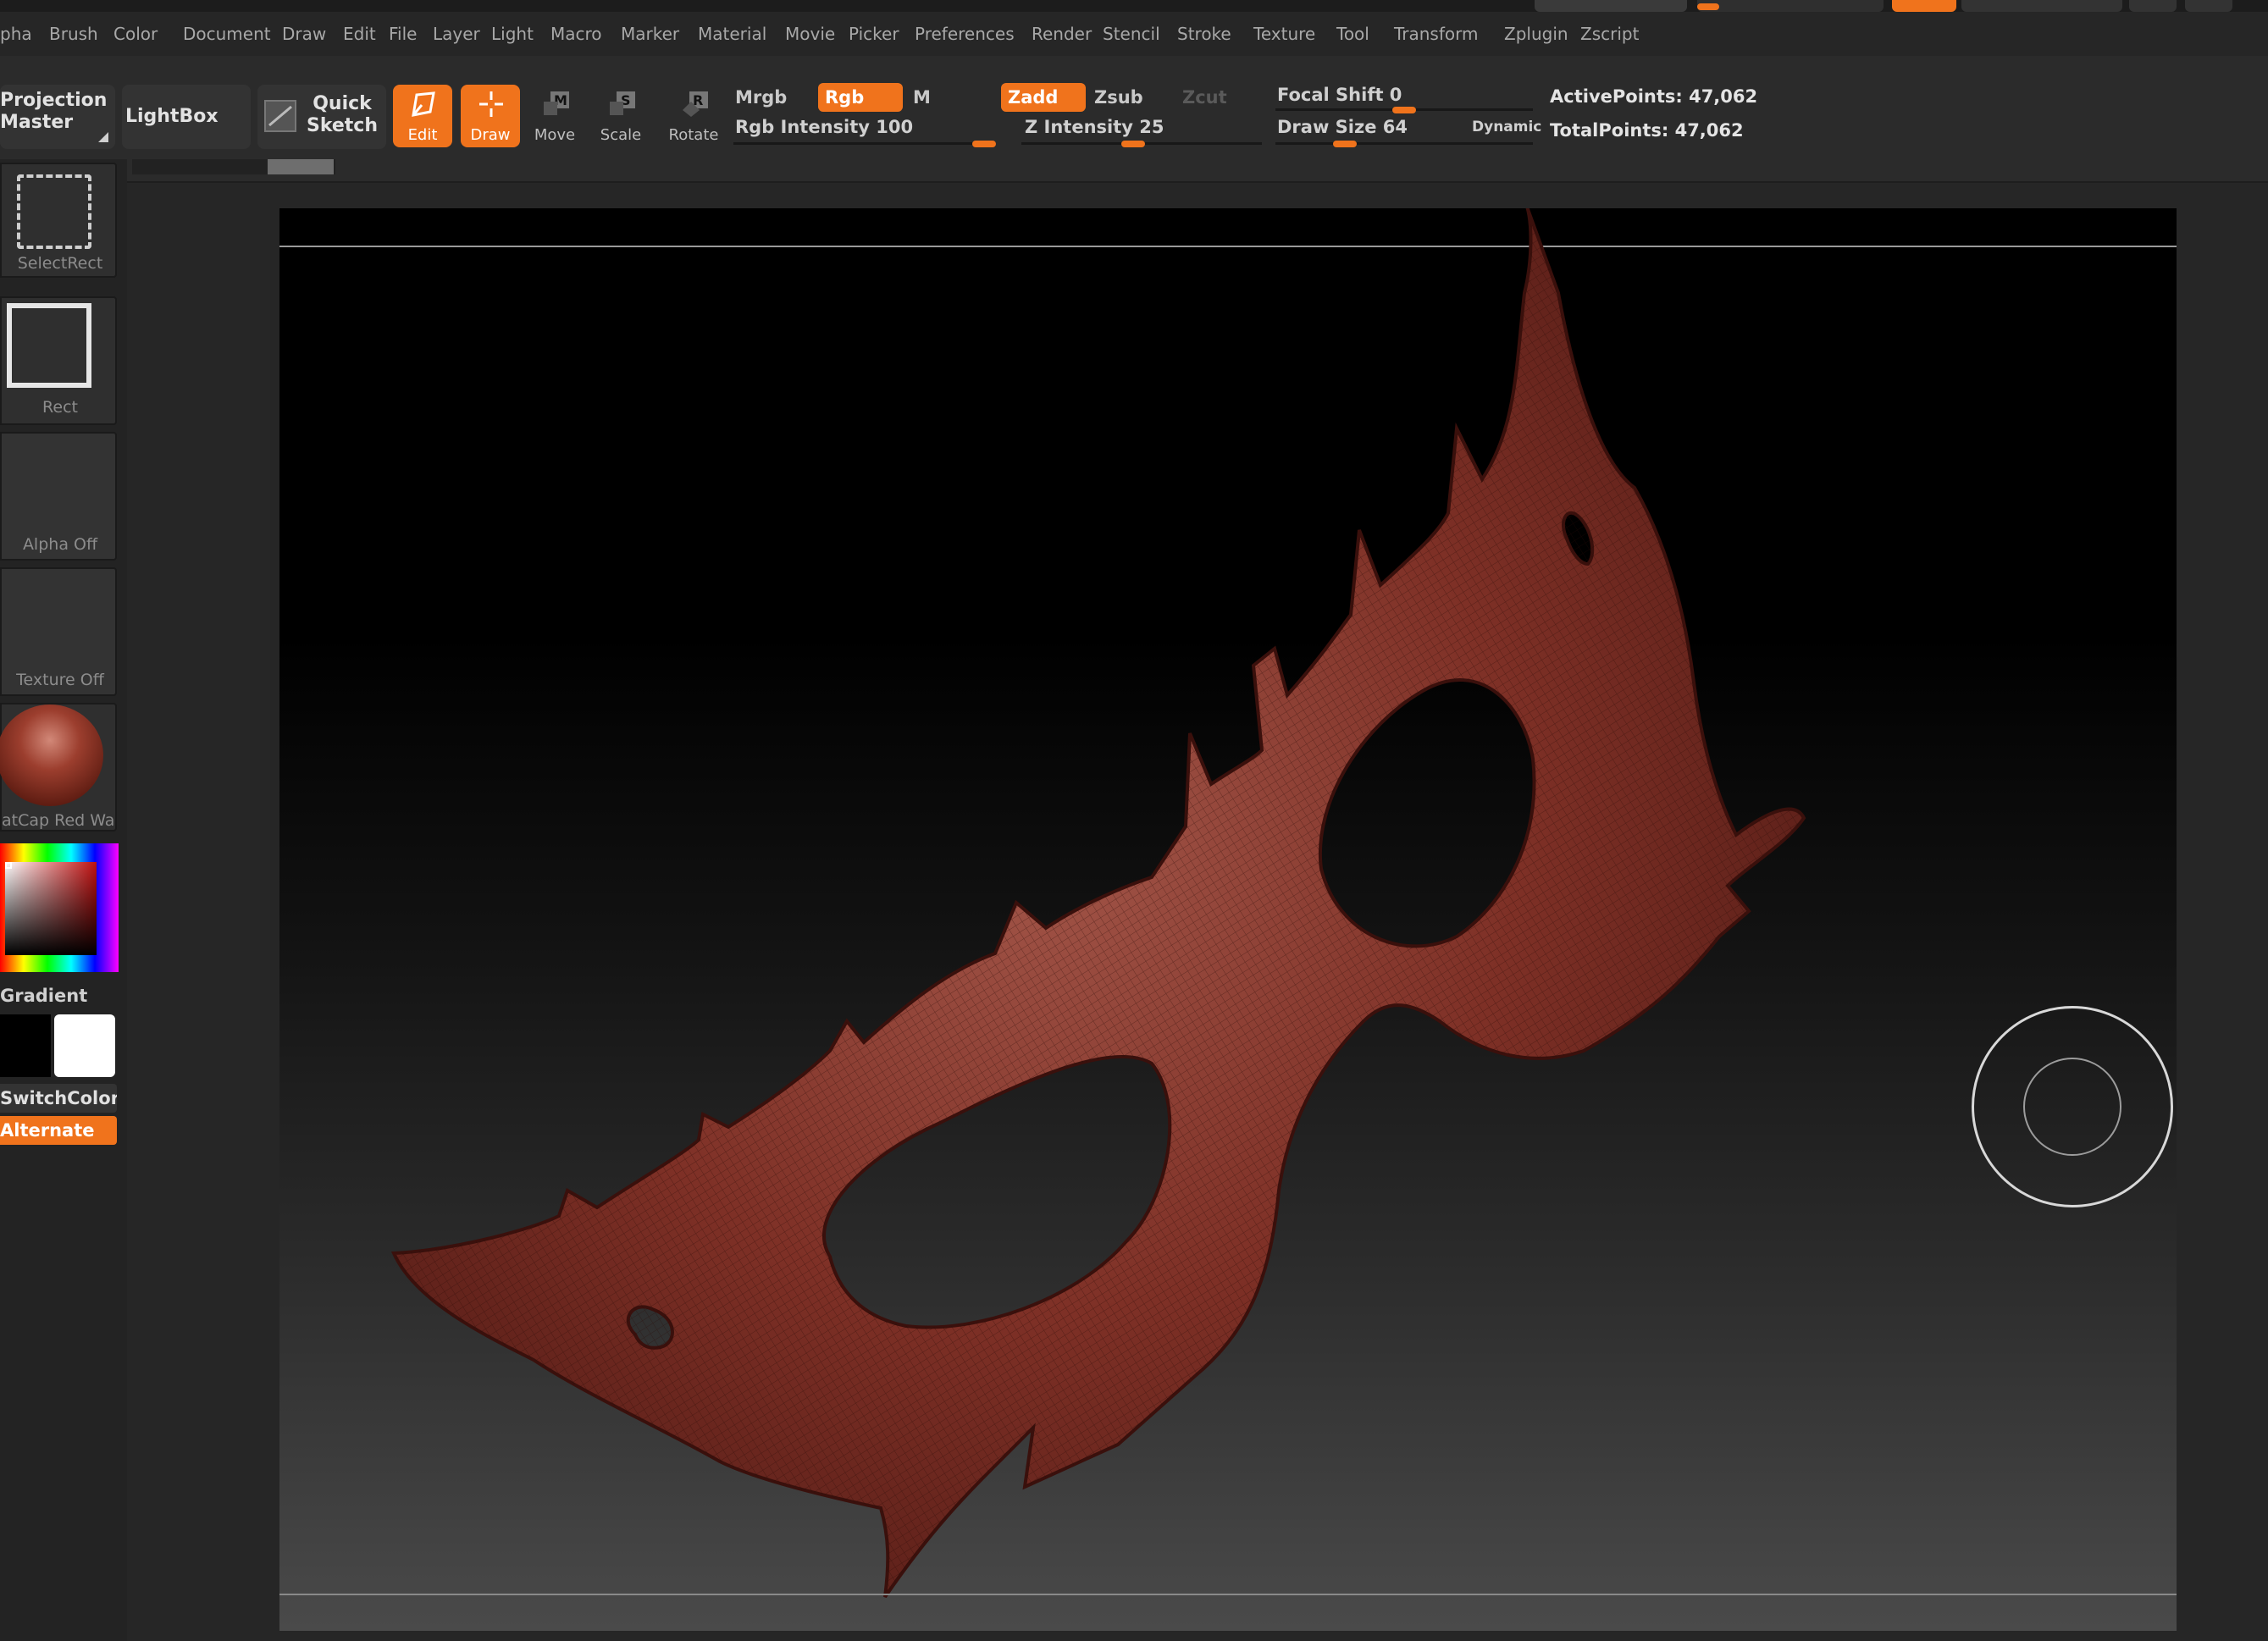 Image resolution: width=2268 pixels, height=1641 pixels. Describe the element at coordinates (423, 104) in the screenshot. I see `edit-icon` at that location.